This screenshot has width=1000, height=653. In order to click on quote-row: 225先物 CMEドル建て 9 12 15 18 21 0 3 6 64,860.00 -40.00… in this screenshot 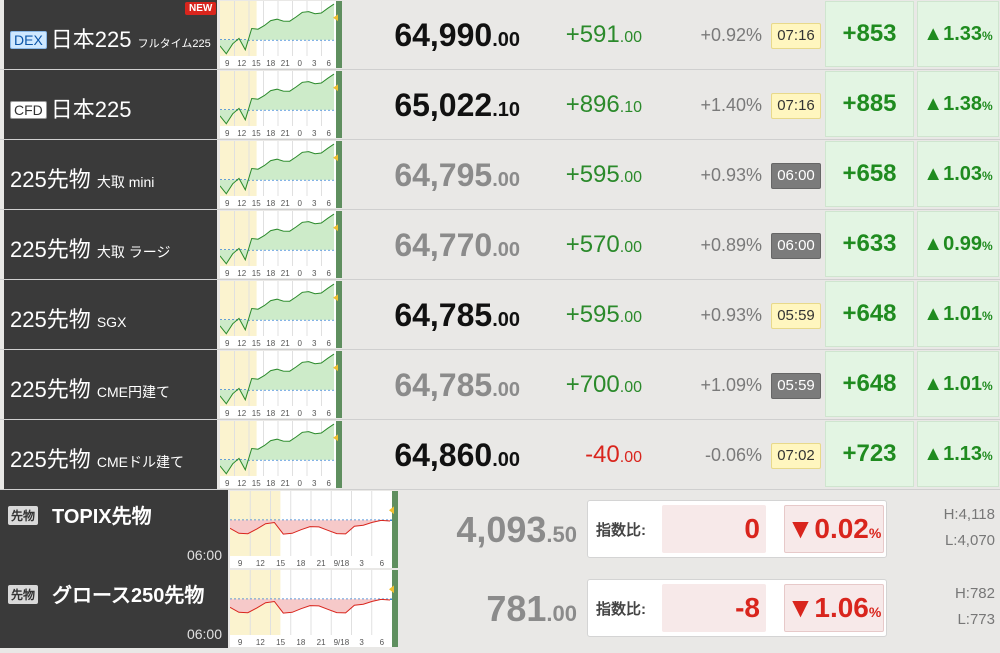, I will do `click(500, 455)`.